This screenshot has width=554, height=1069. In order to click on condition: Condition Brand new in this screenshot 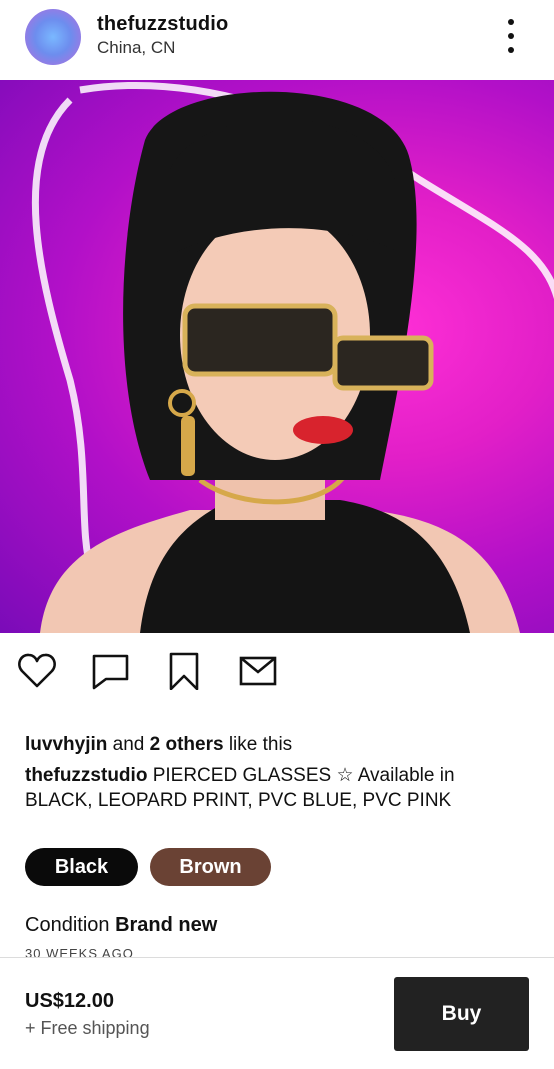, I will do `click(121, 925)`.